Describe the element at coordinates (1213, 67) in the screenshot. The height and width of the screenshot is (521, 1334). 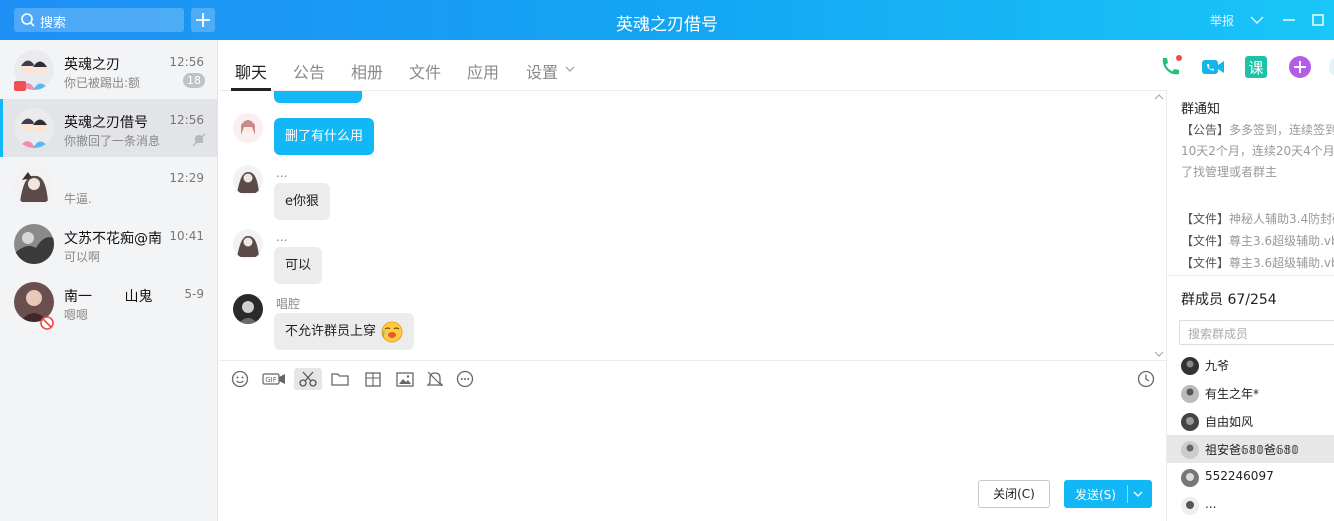
I see `video-call-icon` at that location.